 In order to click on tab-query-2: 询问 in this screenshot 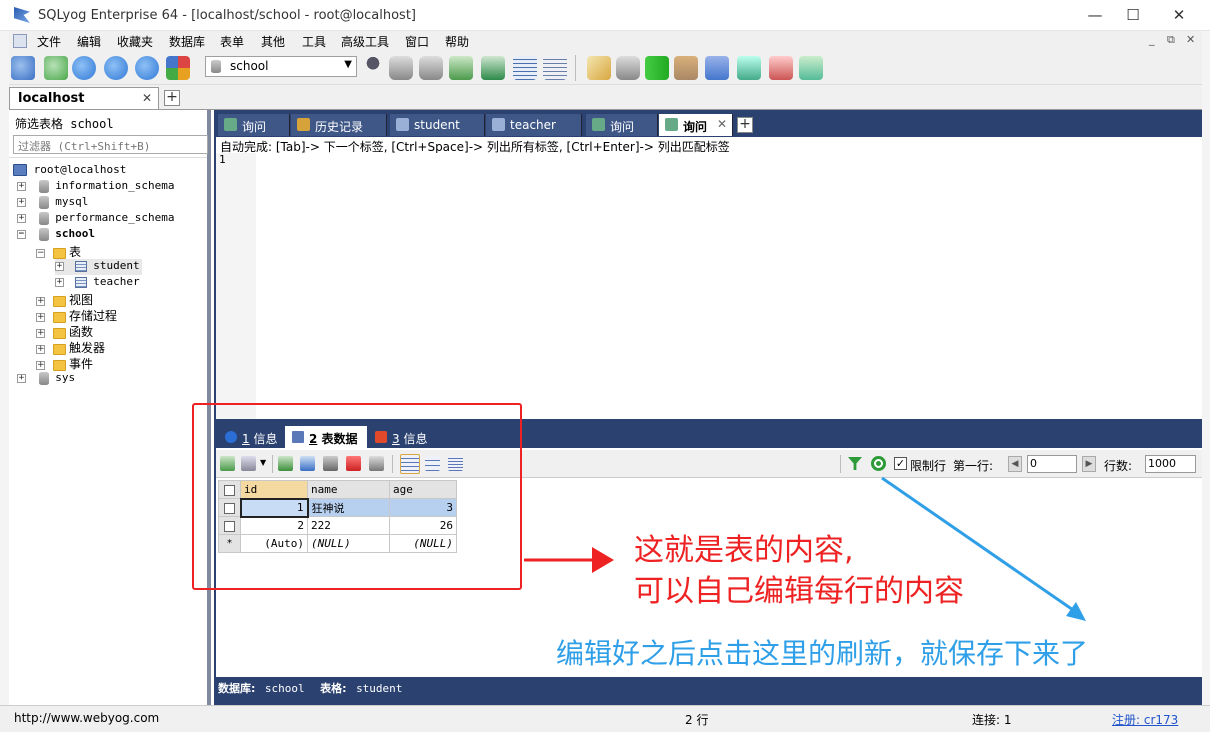, I will do `click(622, 125)`.